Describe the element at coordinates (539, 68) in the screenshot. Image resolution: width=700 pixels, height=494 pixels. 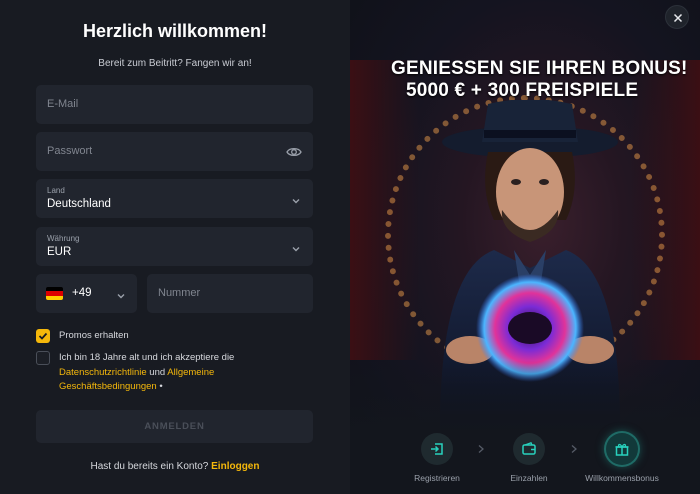
I see `promo-headline: GENIESSEN SIE IHREN BONUS!` at that location.